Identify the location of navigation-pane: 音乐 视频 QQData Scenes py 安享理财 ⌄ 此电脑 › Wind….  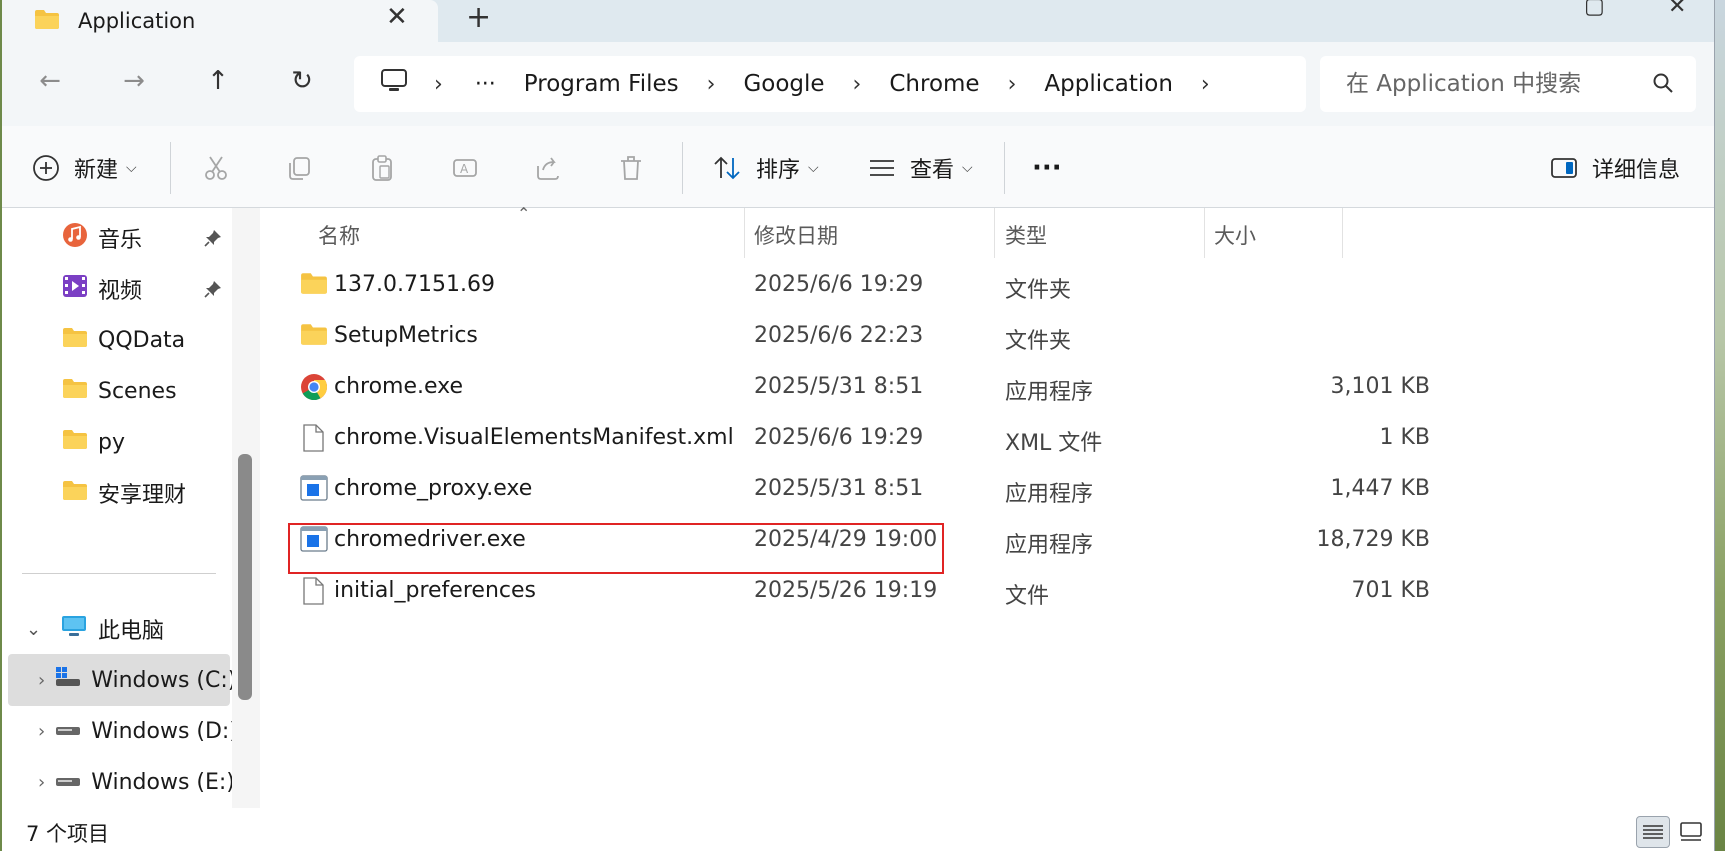
(131, 508).